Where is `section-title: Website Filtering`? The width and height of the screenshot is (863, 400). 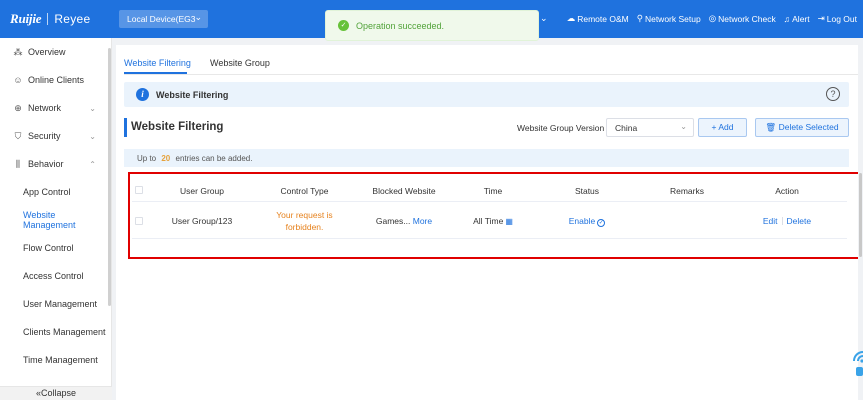 section-title: Website Filtering is located at coordinates (177, 127).